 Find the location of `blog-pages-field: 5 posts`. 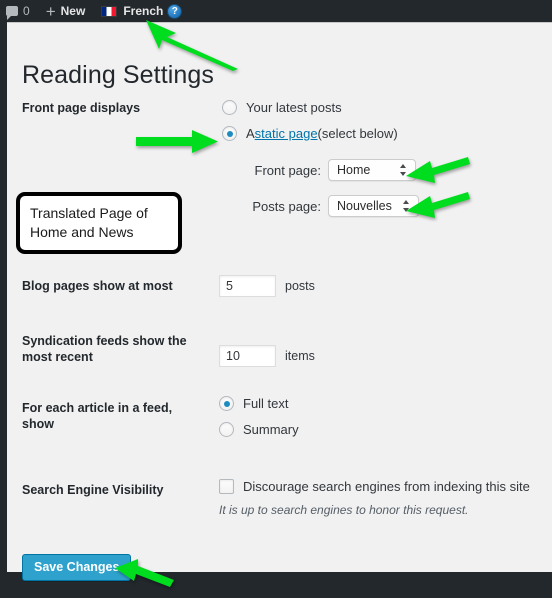

blog-pages-field: 5 posts is located at coordinates (267, 286).